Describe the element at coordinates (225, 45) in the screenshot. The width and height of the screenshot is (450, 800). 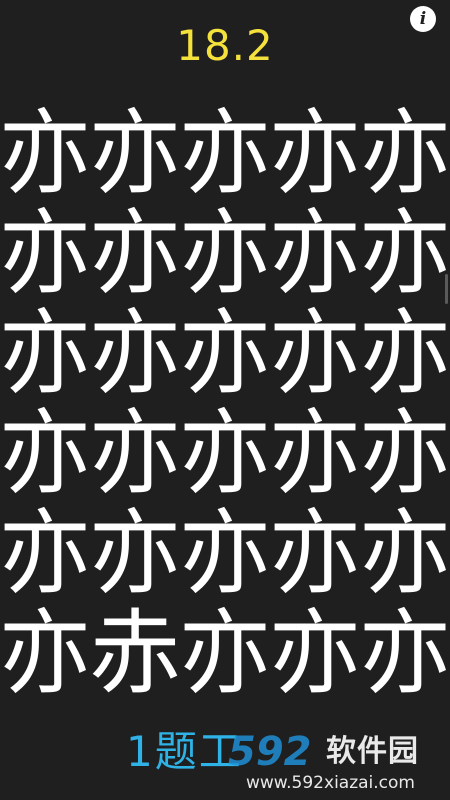
I see `timer-display: 18.2` at that location.